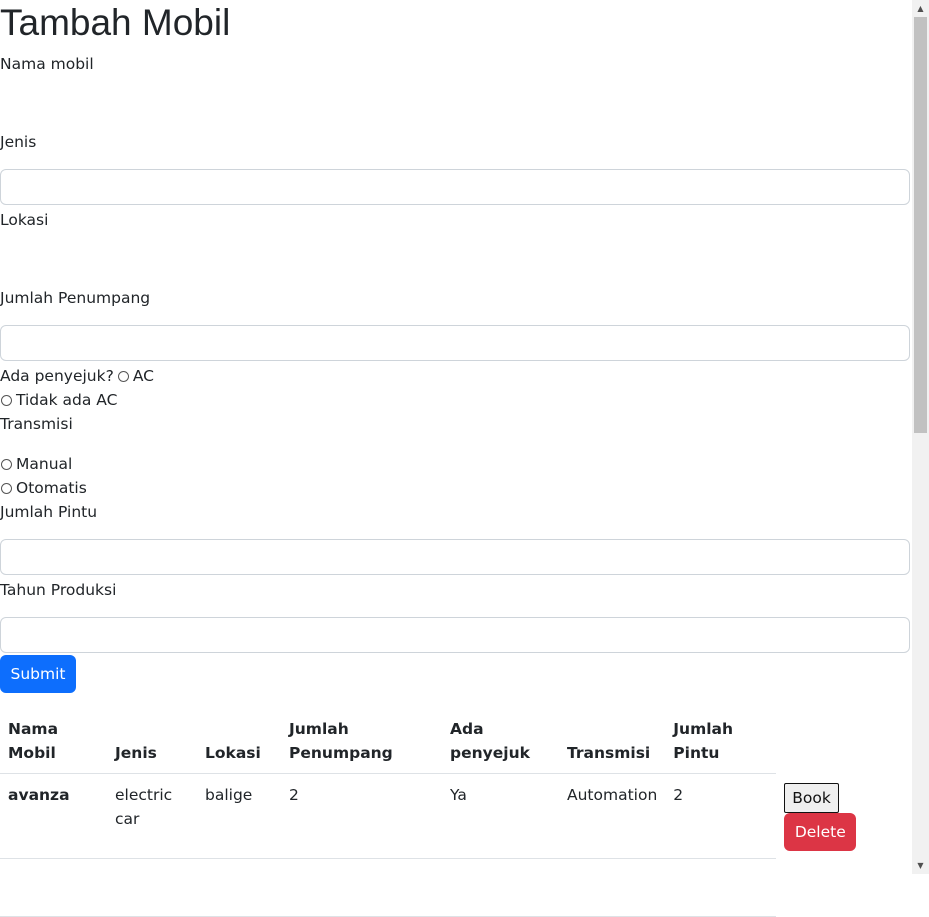  I want to click on tahun-produksi-input, so click(455, 635).